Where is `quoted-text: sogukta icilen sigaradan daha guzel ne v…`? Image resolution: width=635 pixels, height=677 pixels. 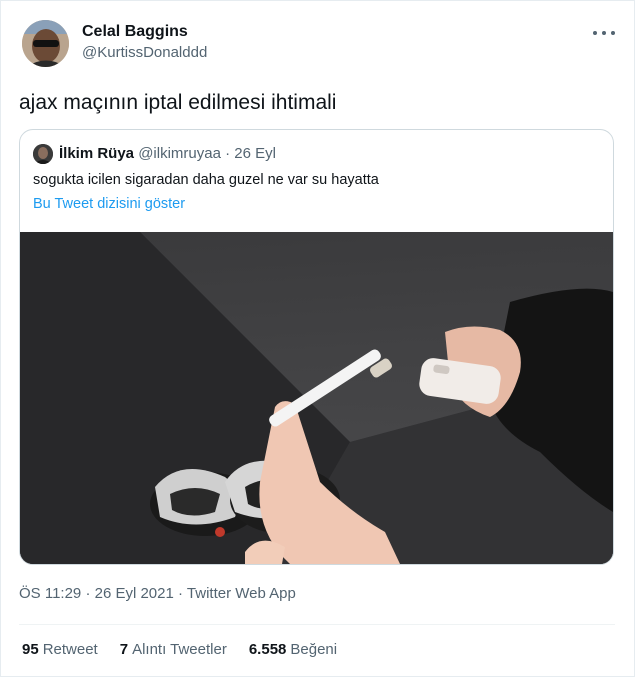
quoted-text: sogukta icilen sigaradan daha guzel ne v… is located at coordinates (206, 180).